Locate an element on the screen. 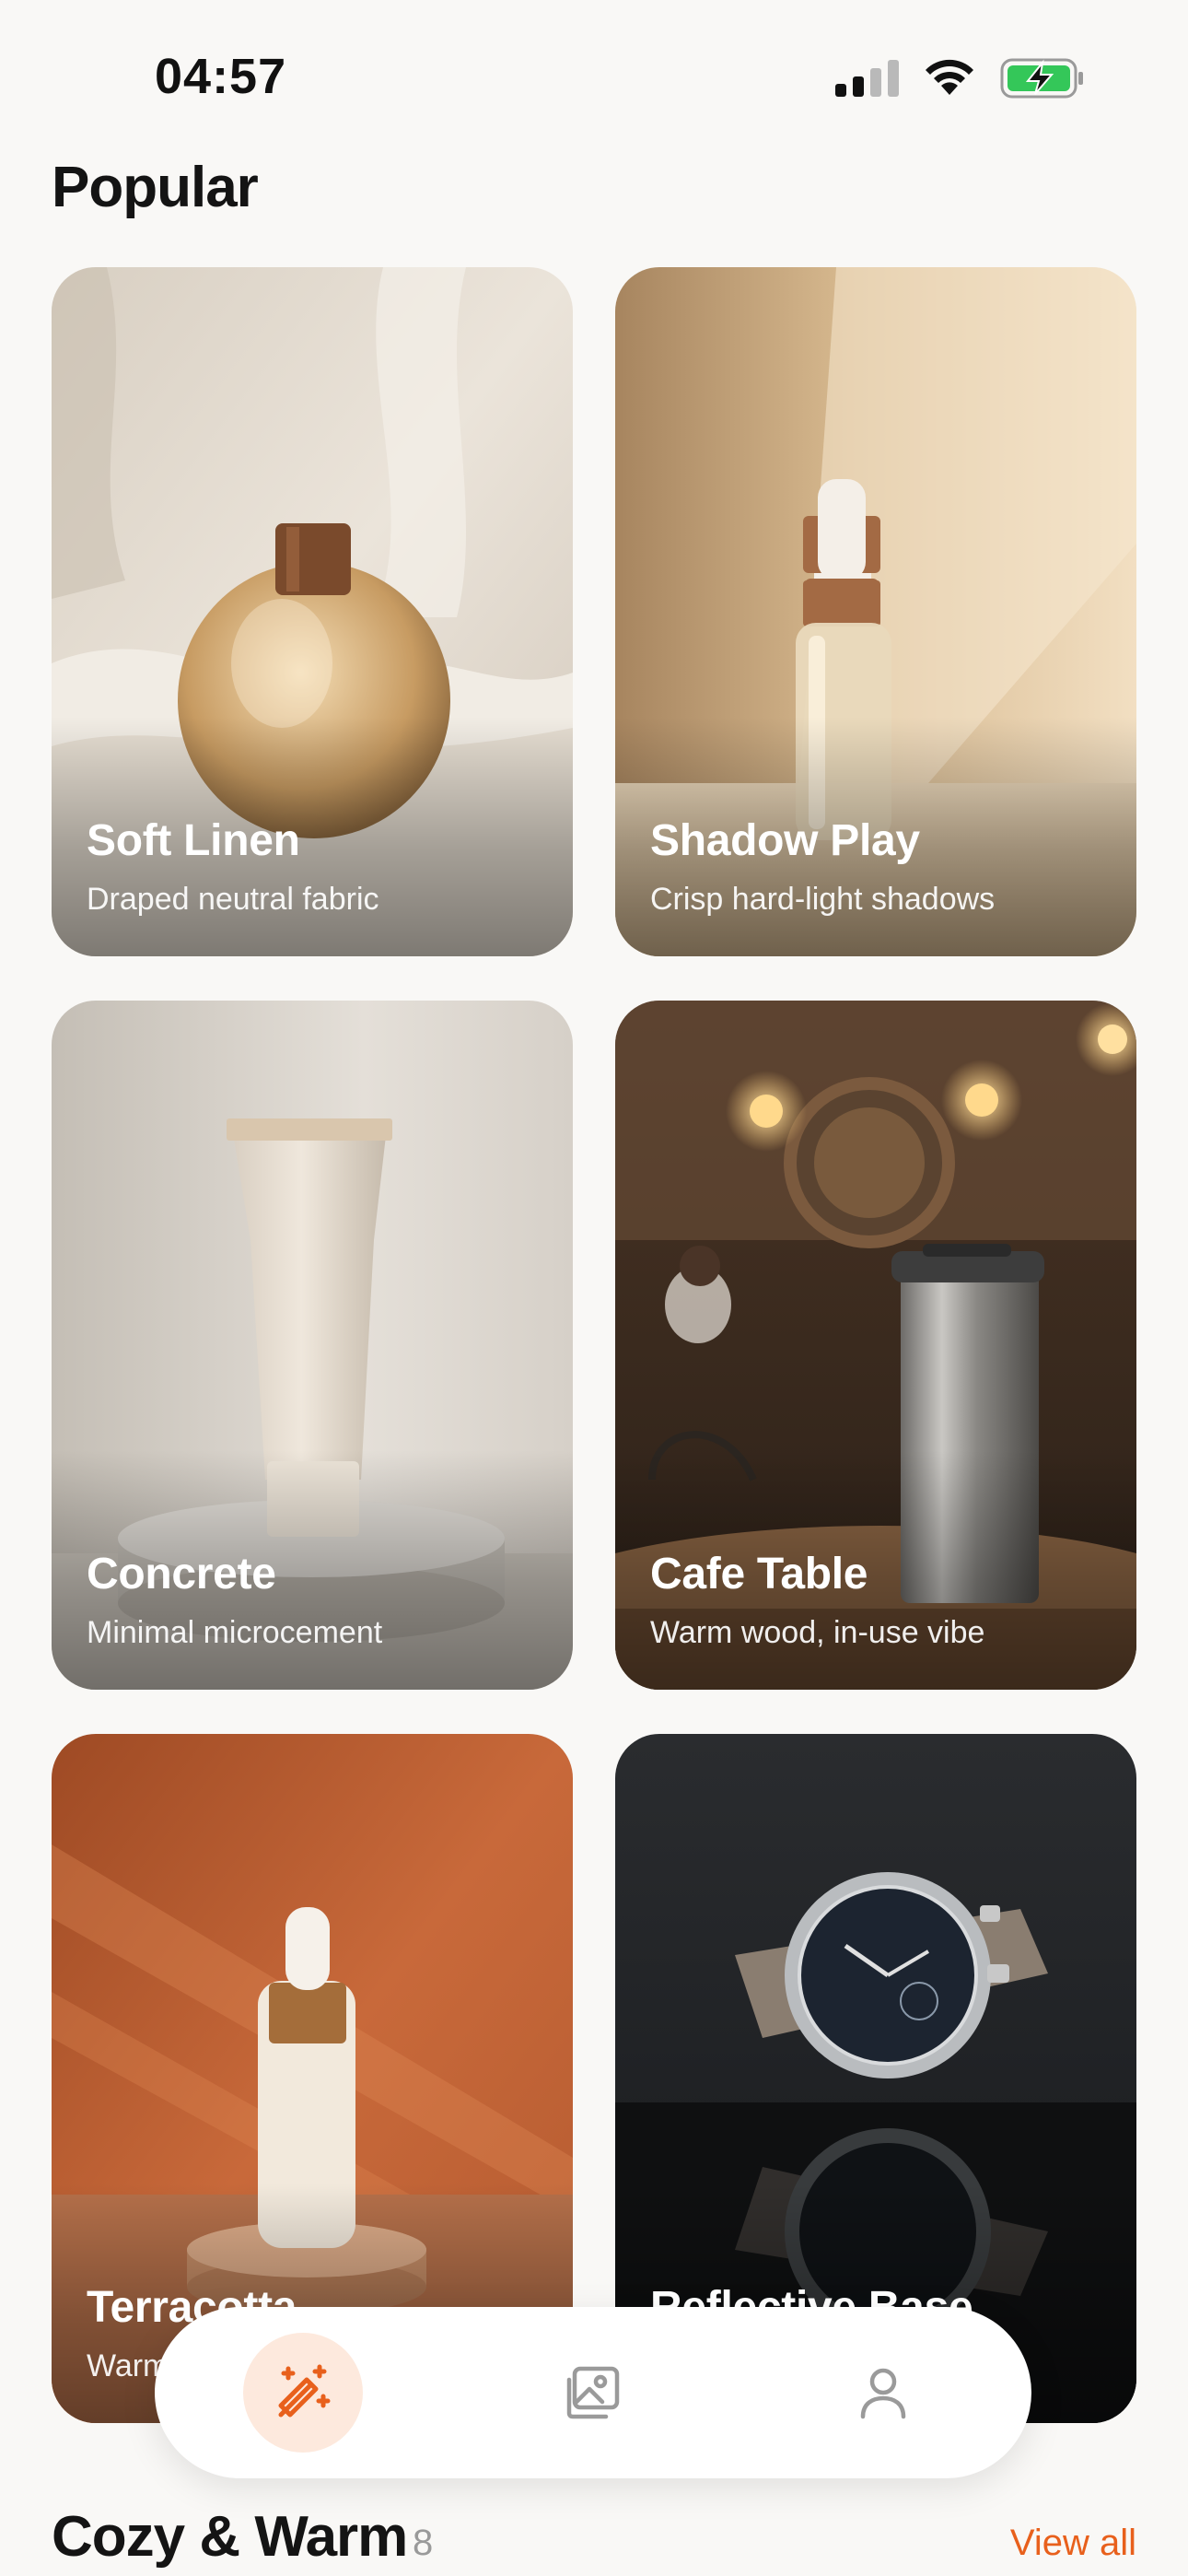 This screenshot has height=2576, width=1188. nav-create-button is located at coordinates (303, 2393).